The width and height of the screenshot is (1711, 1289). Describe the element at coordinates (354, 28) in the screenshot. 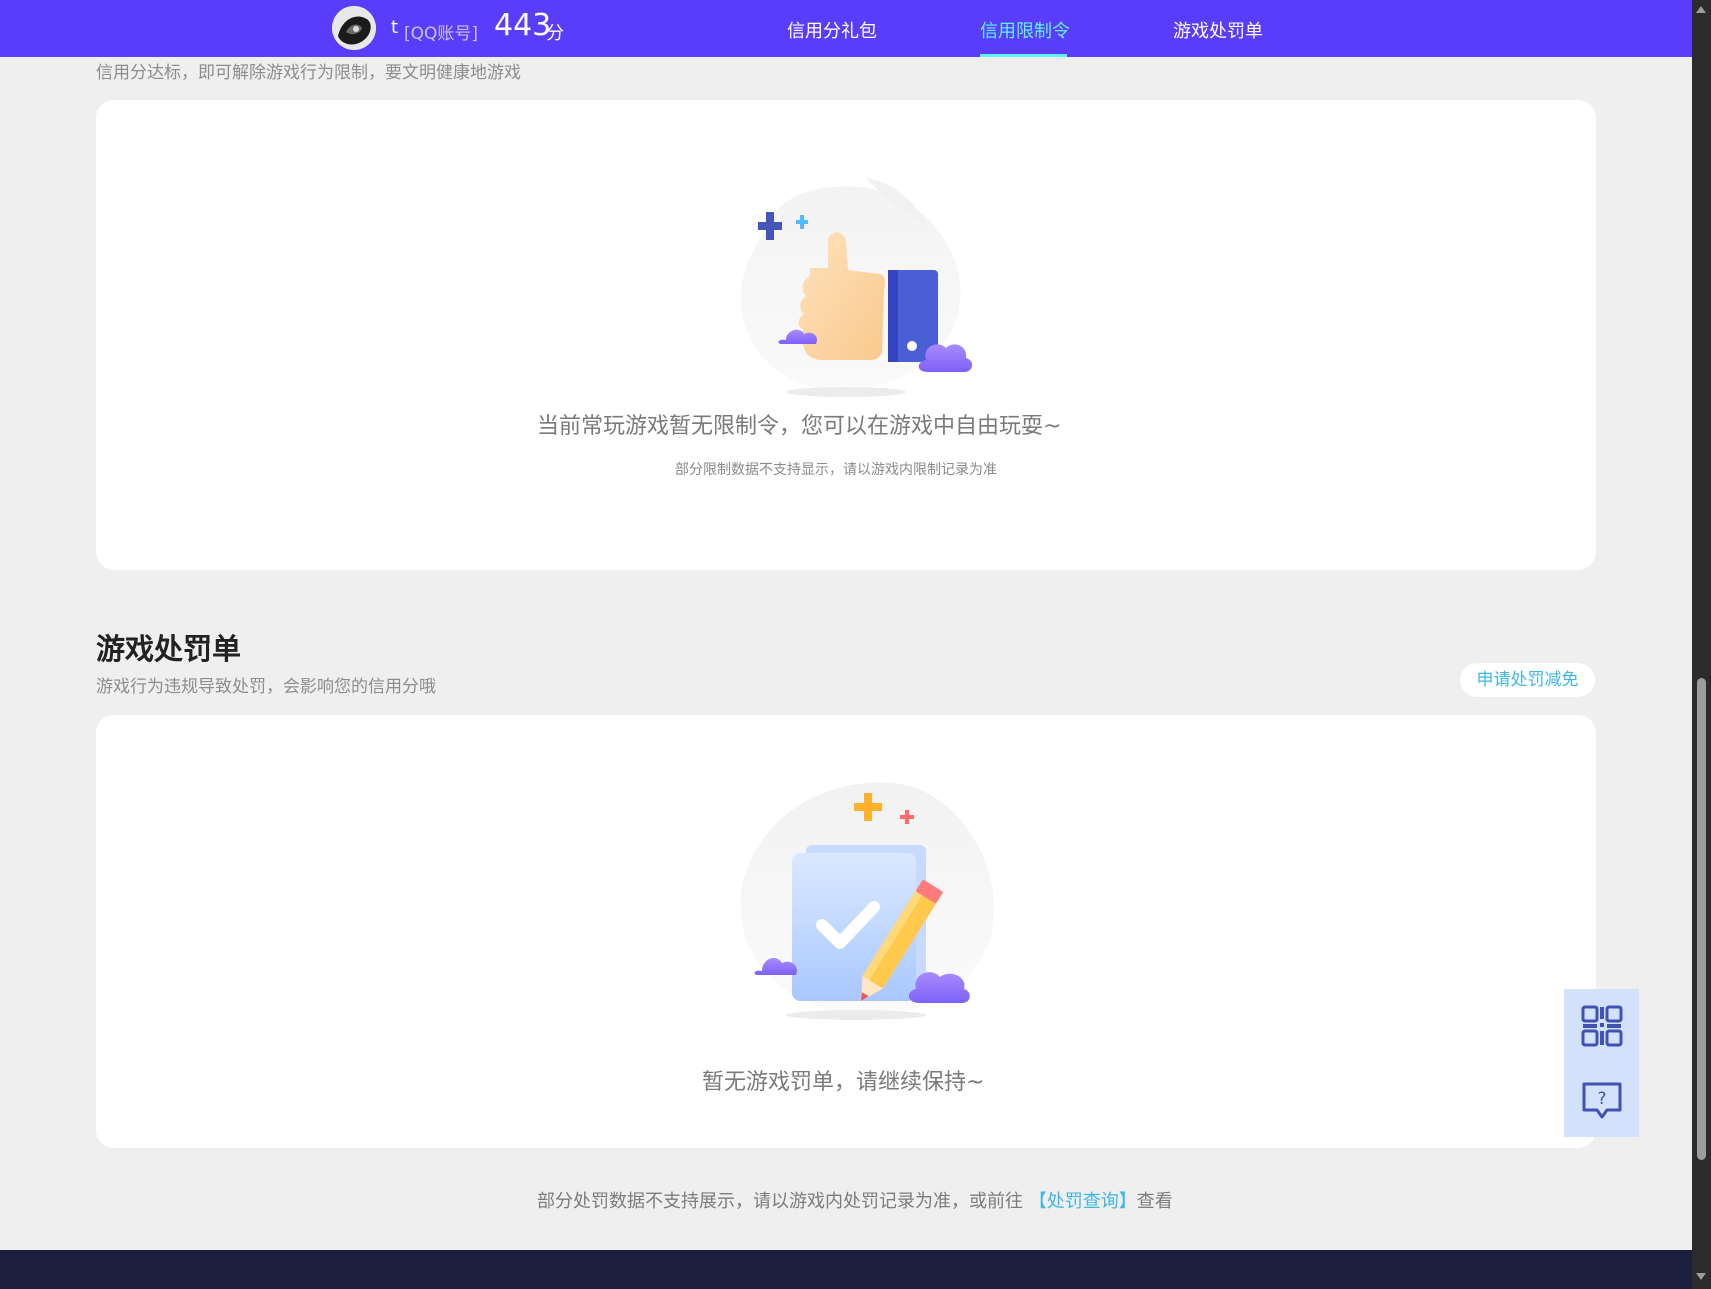

I see `avatar` at that location.